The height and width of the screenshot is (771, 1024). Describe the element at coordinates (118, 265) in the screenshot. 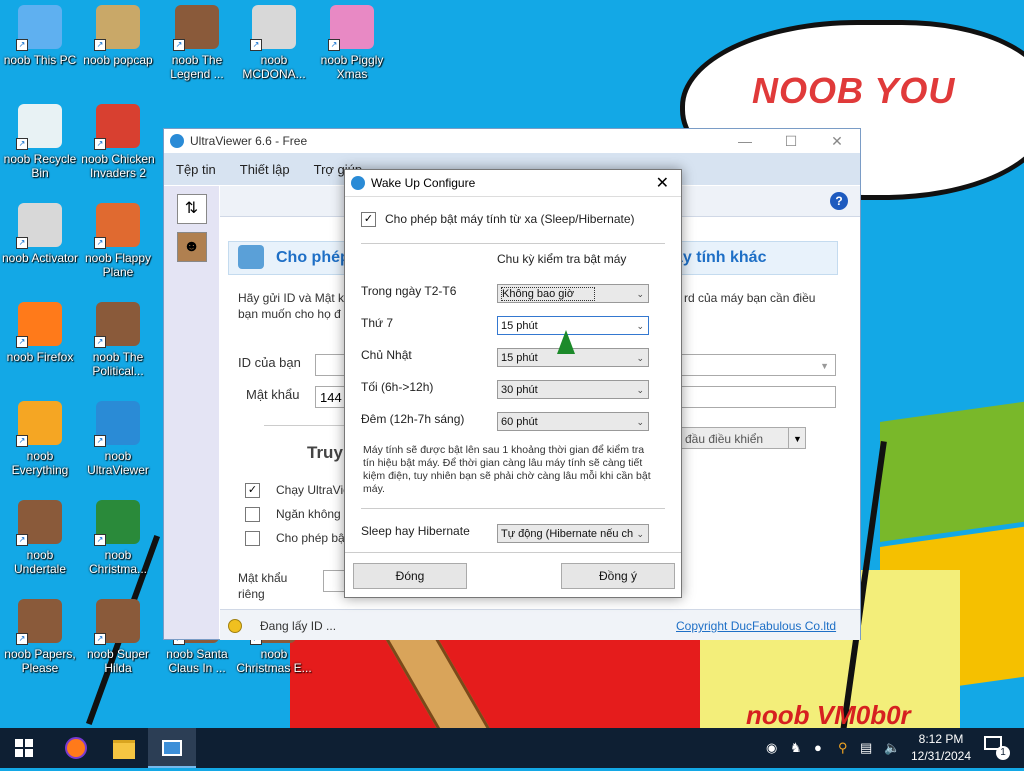

I see `desktop-icon-label: noob Flappy Plane` at that location.